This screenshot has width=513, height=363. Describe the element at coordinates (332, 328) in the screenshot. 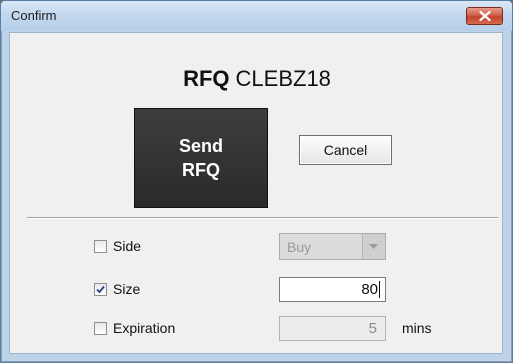

I see `expiration-input: 5` at that location.